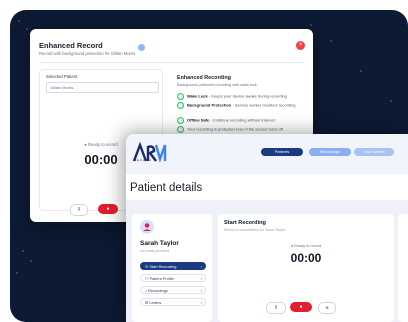 The image size is (408, 322). I want to click on start-recording-title: Start Recording, so click(245, 223).